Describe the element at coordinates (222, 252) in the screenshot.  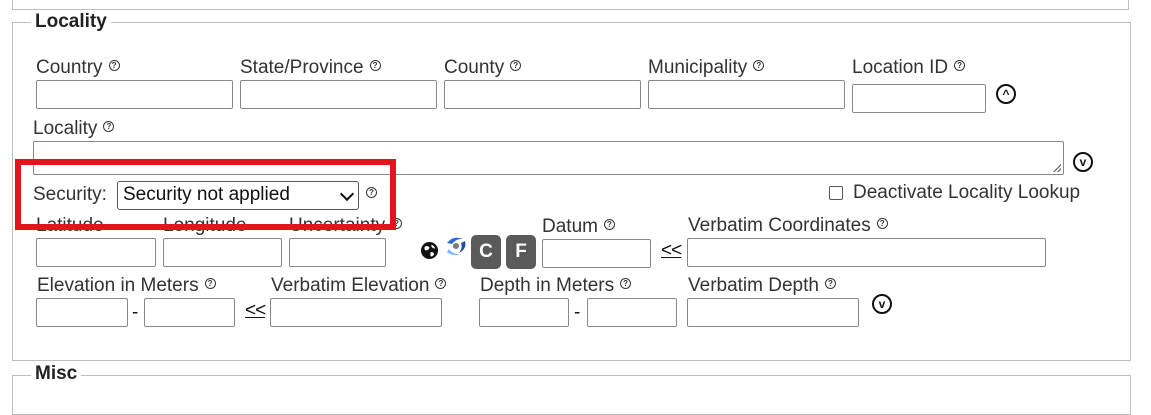
I see `longitude-input` at that location.